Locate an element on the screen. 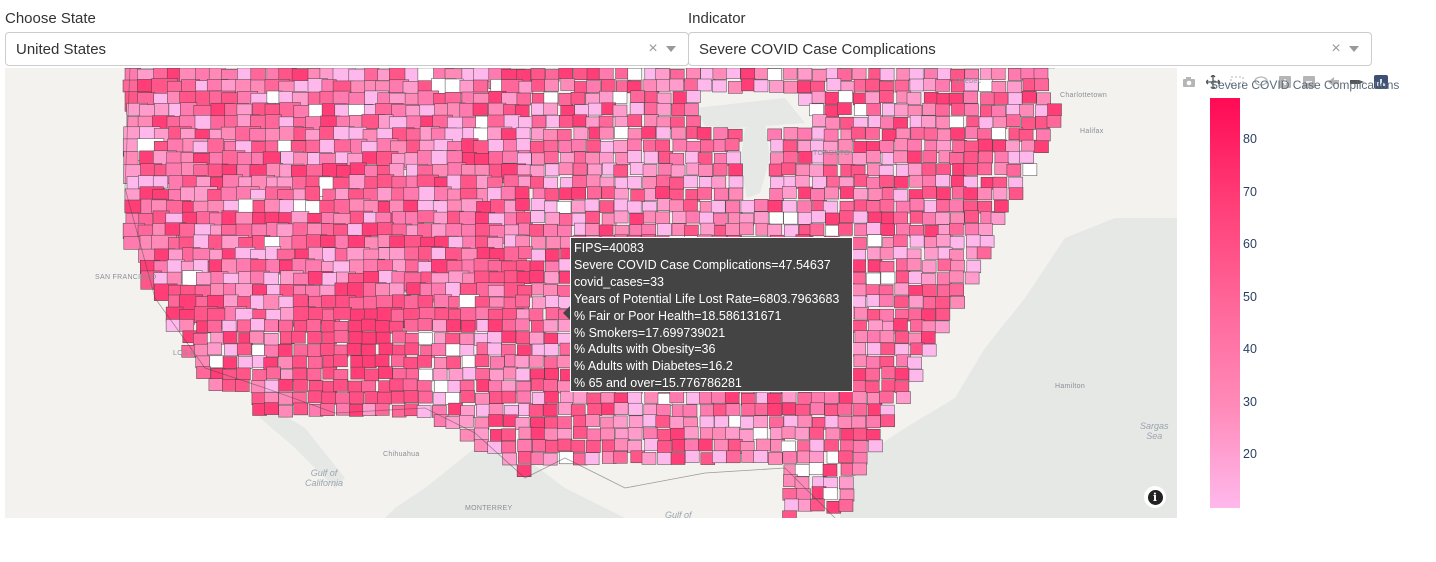 The image size is (1436, 562). state-select: United States × is located at coordinates (347, 49).